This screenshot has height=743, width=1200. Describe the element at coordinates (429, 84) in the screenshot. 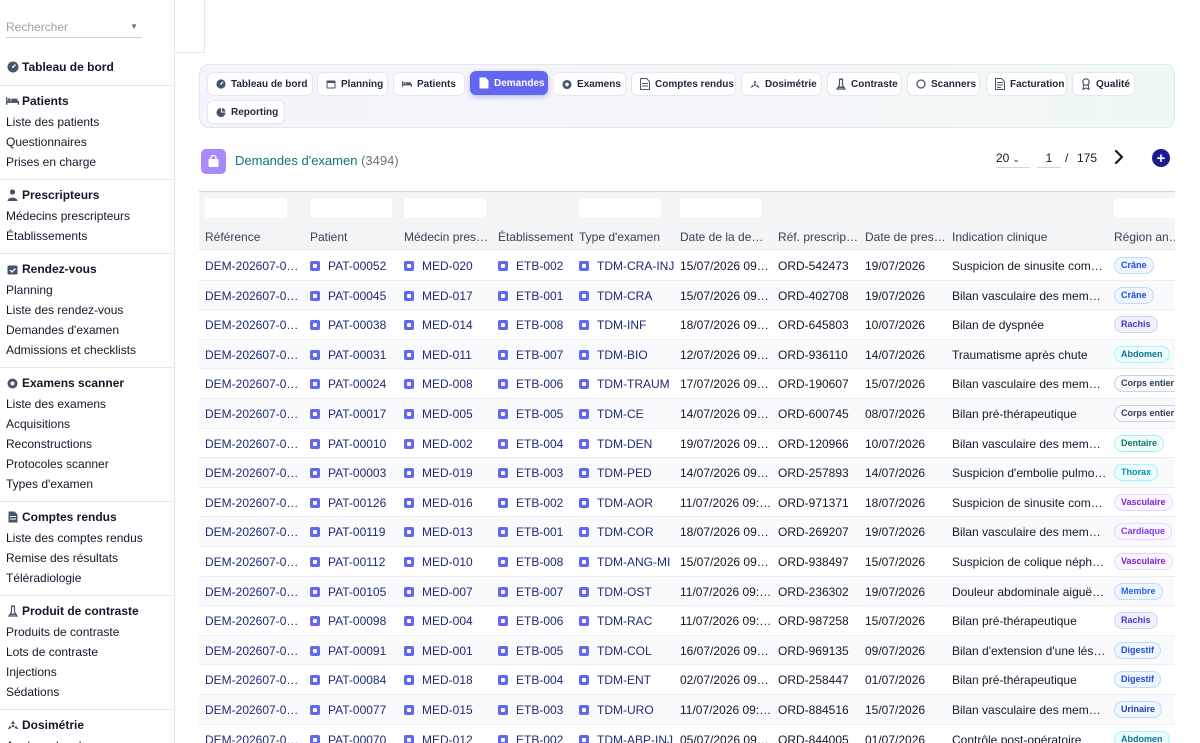

I see `tab-patients: Patients` at that location.